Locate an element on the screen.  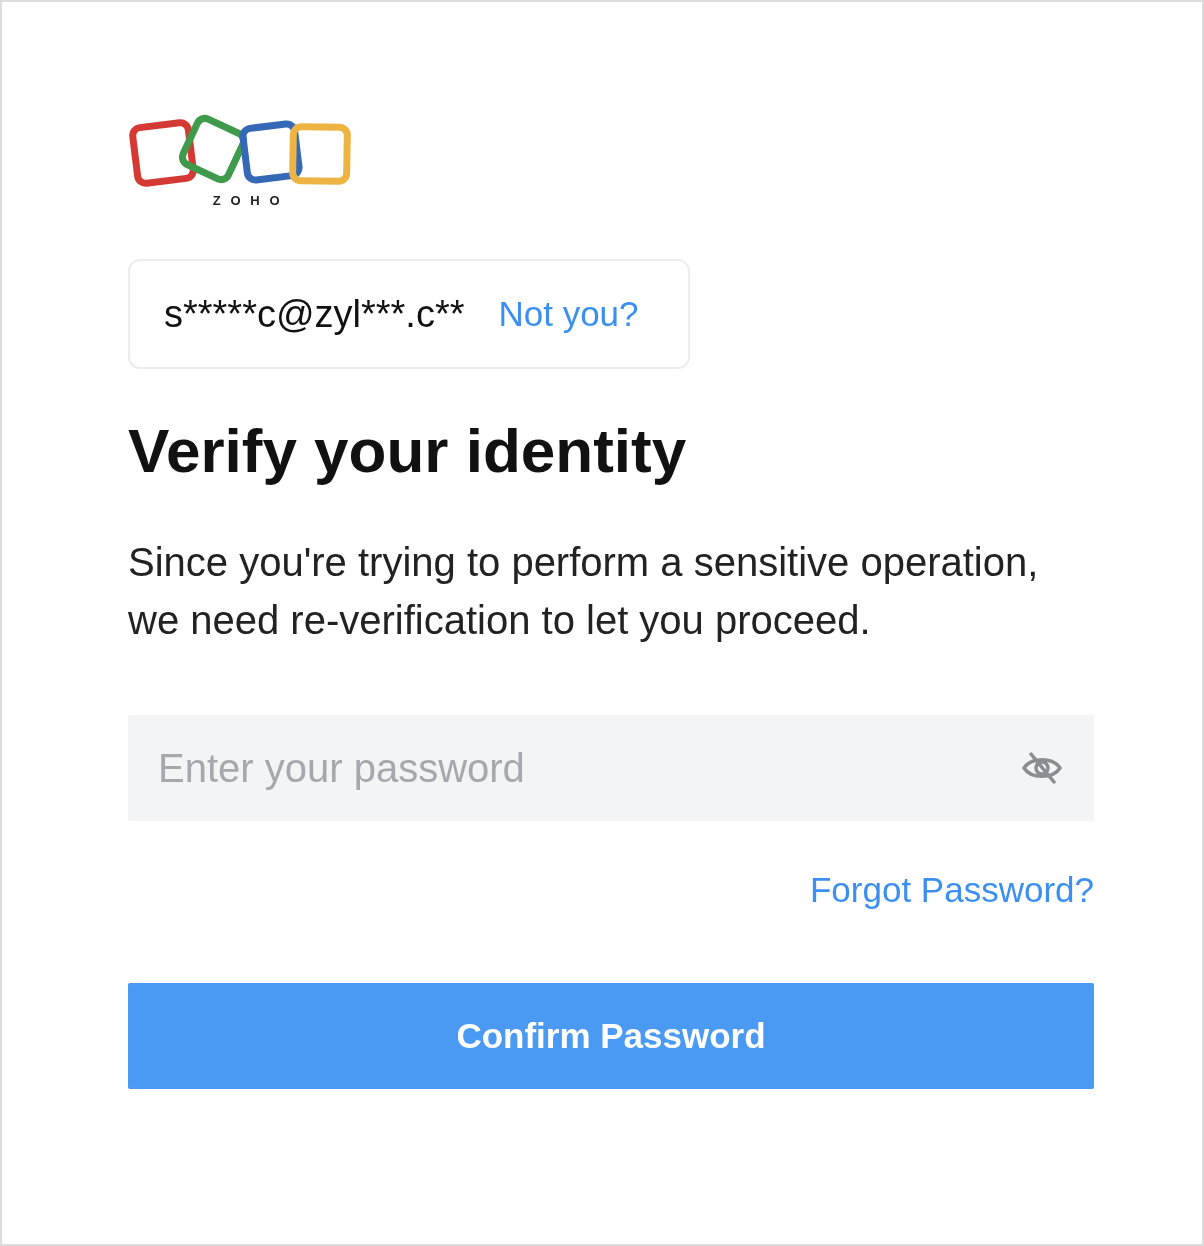
confirm-password-button: Confirm Password is located at coordinates (611, 1036).